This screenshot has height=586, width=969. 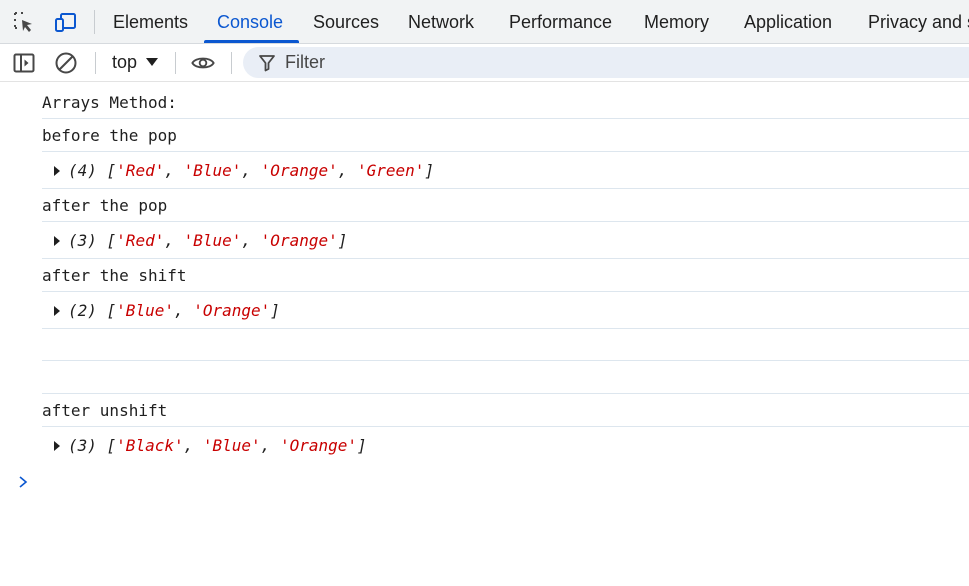 What do you see at coordinates (114, 275) in the screenshot?
I see `log-text: after the shift` at bounding box center [114, 275].